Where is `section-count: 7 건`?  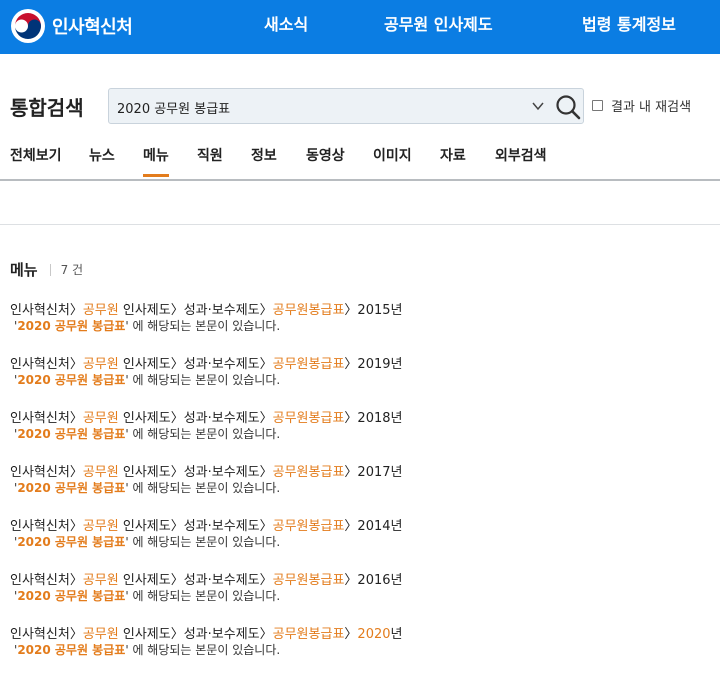
section-count: 7 건 is located at coordinates (72, 270).